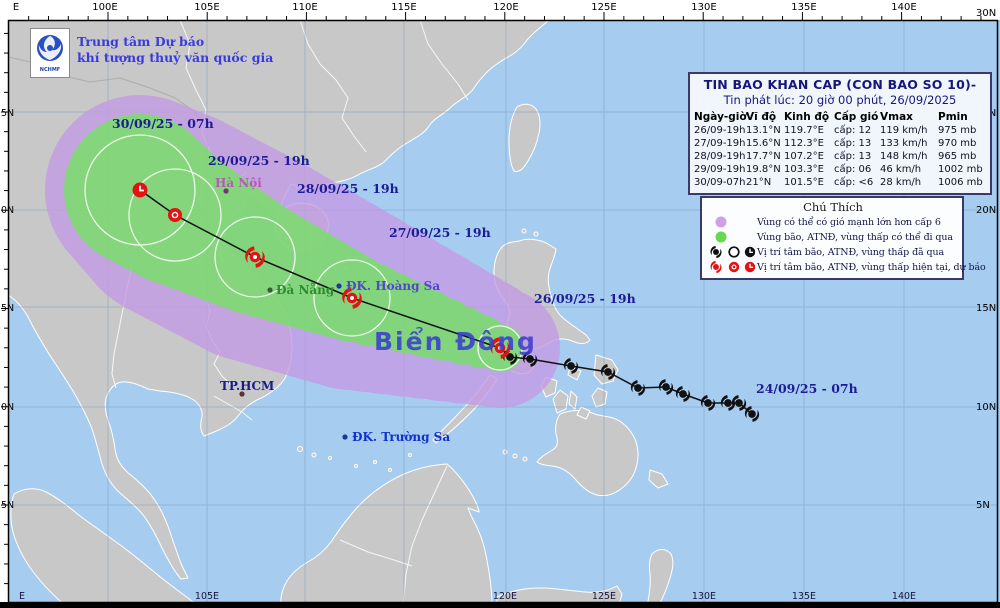 Image resolution: width=1000 pixels, height=608 pixels. I want to click on track-date-label: 28/09/25 - 19h, so click(348, 188).